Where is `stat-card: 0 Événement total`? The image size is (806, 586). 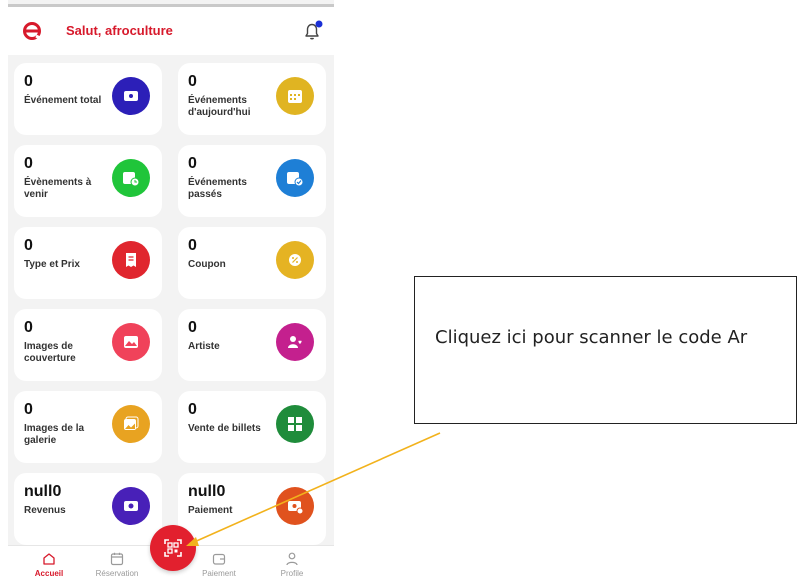
stat-card: 0 Événement total is located at coordinates (88, 99).